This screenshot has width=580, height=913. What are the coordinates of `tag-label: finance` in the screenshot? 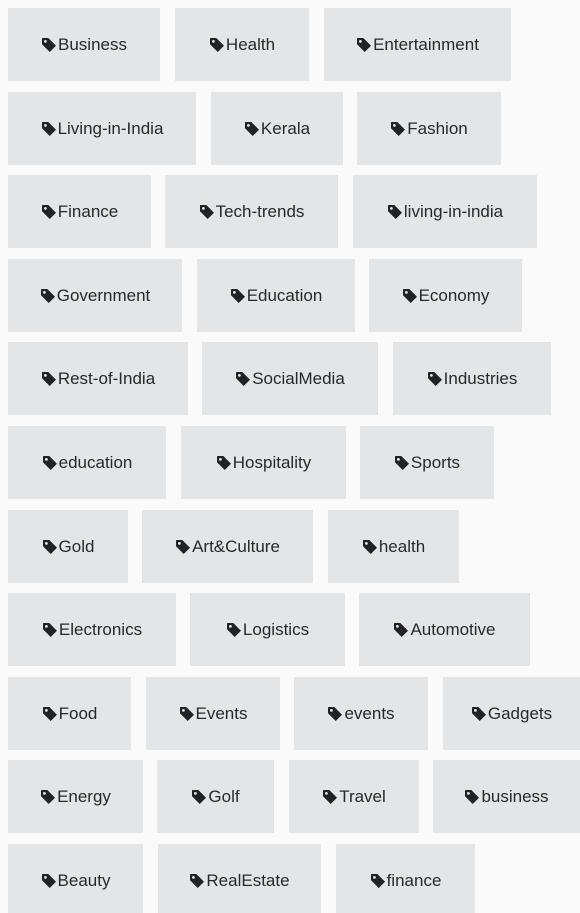 It's located at (414, 880).